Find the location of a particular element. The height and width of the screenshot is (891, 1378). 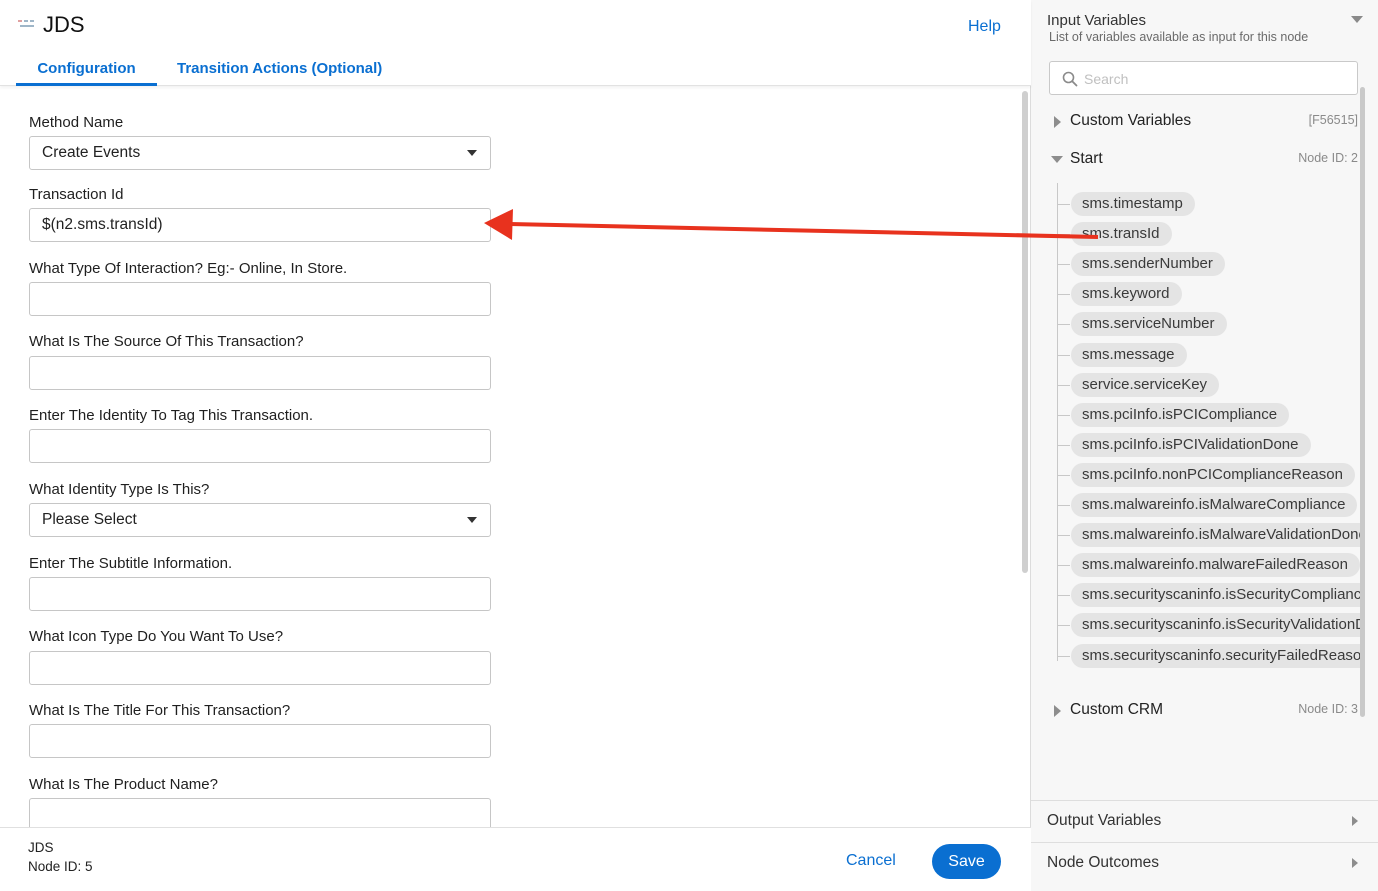

group-custom-crm: Custom CRM Node ID: 3 is located at coordinates (1197, 711).